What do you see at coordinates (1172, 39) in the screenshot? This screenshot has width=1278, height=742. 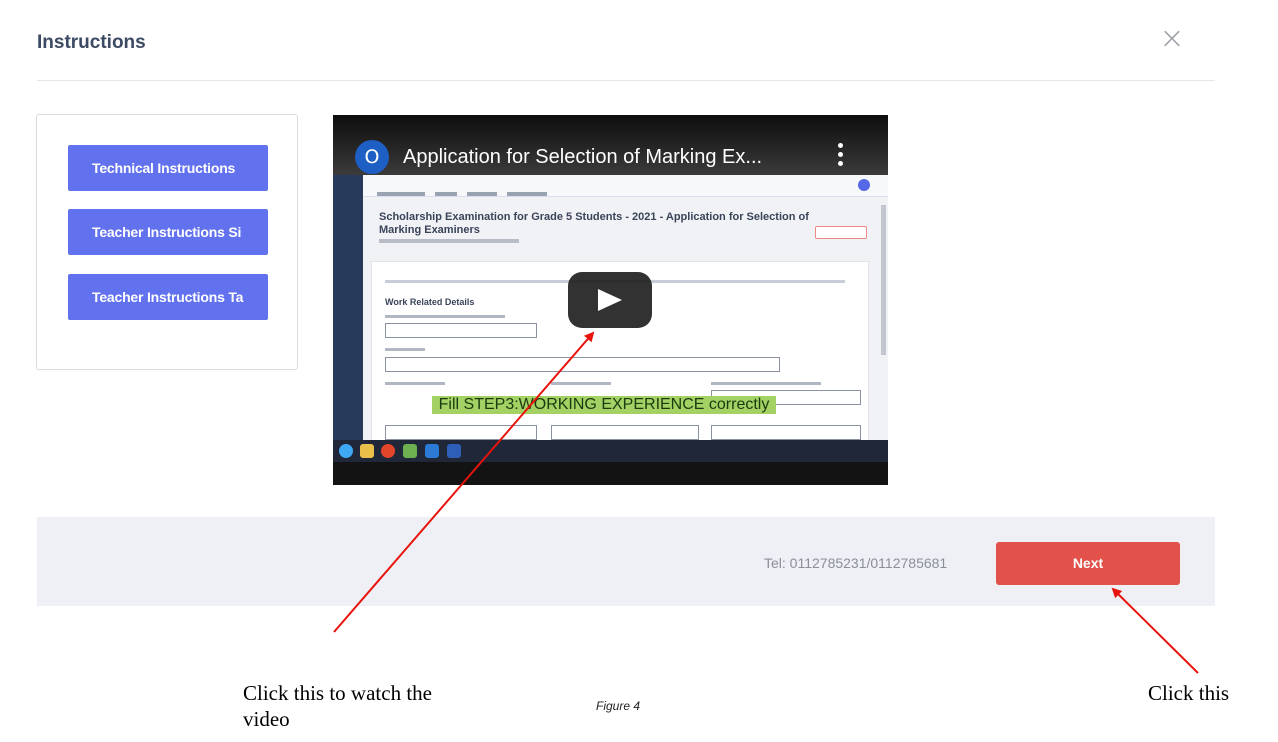 I see `close-icon: ×` at bounding box center [1172, 39].